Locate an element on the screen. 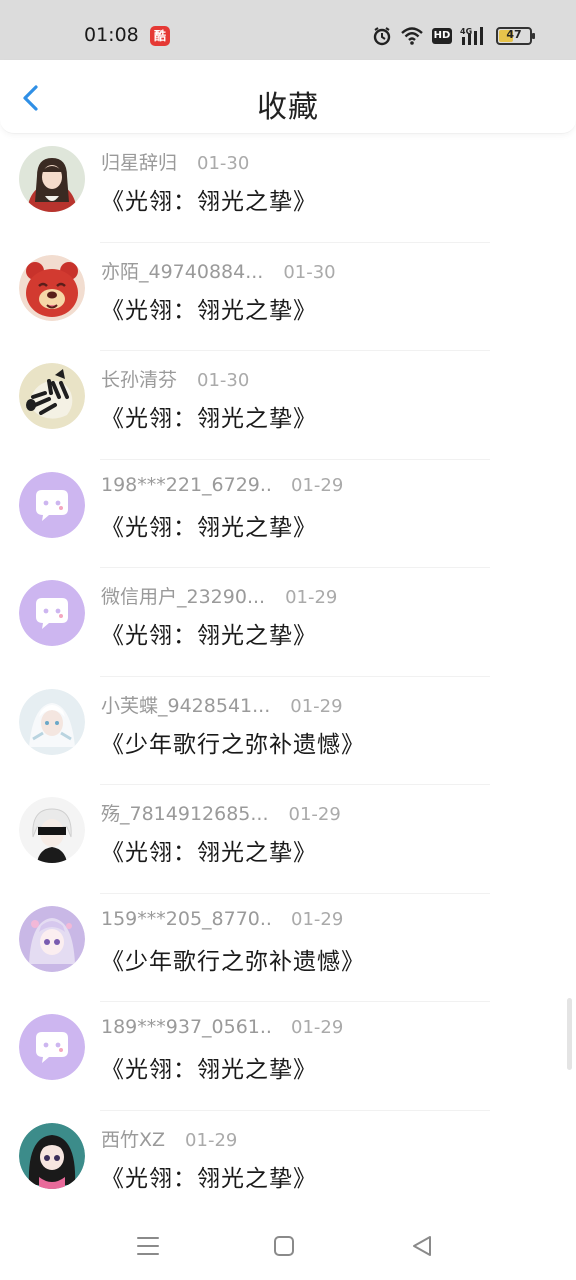  anime-girl-avatar is located at coordinates (52, 179).